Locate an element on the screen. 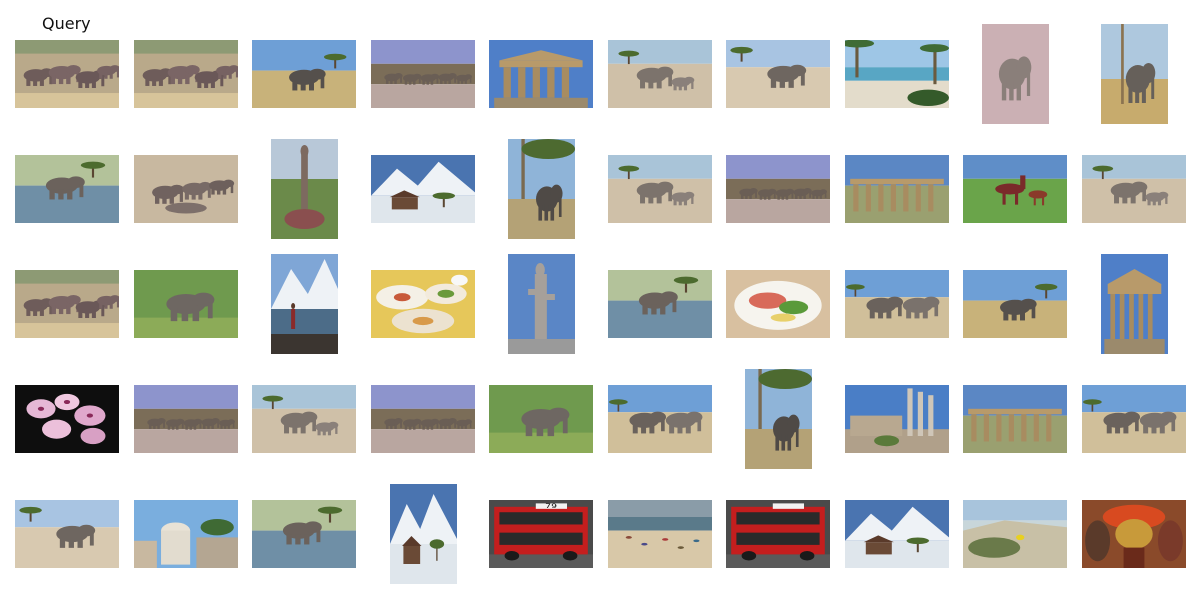 The width and height of the screenshot is (1200, 600). result-thumbnail-colosseum-ruins is located at coordinates (897, 419).